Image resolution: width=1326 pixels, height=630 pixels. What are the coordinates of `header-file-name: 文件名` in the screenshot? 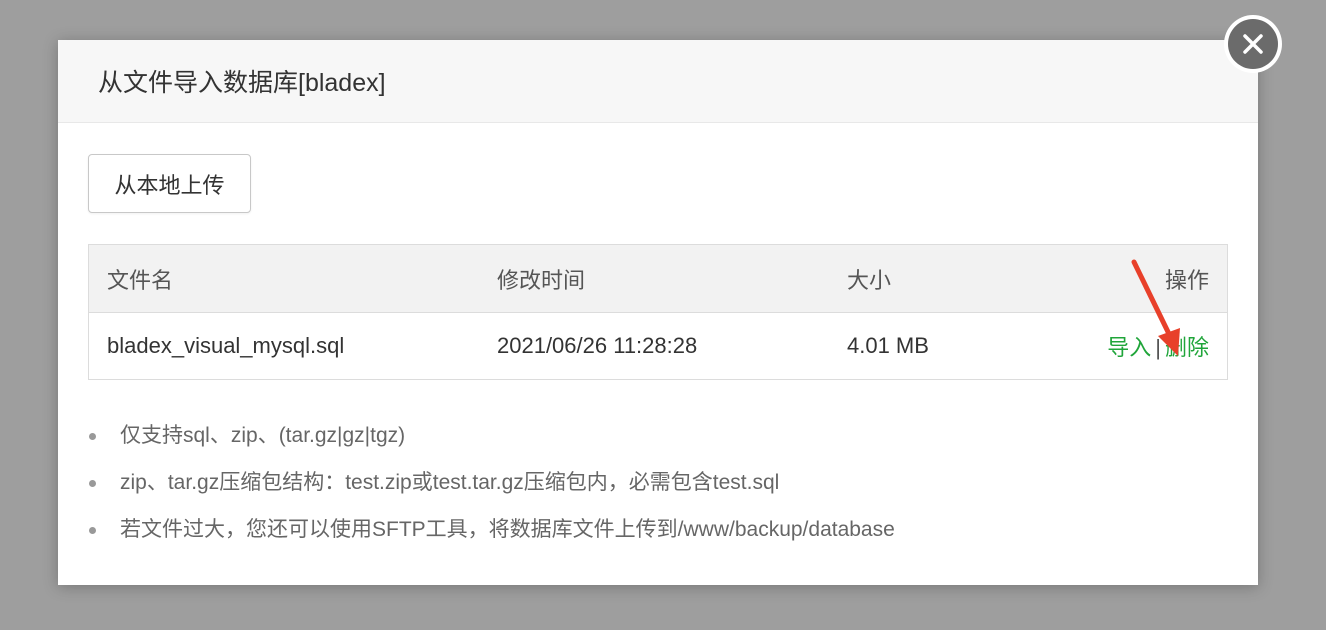 It's located at (140, 280).